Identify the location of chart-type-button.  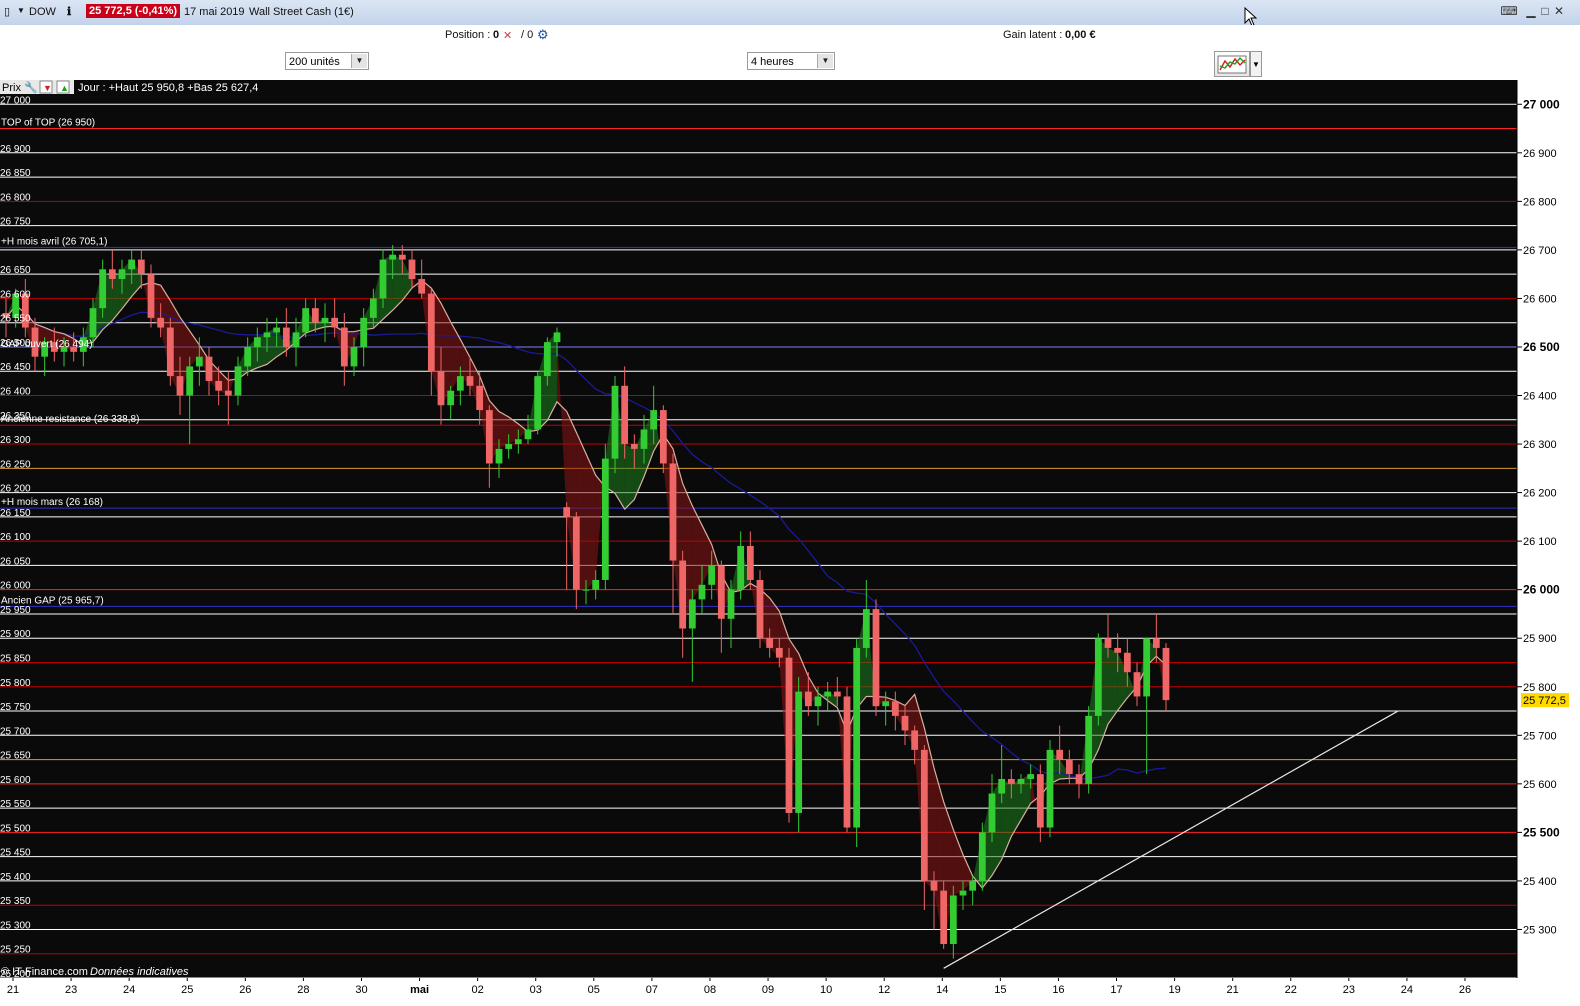
(1232, 64).